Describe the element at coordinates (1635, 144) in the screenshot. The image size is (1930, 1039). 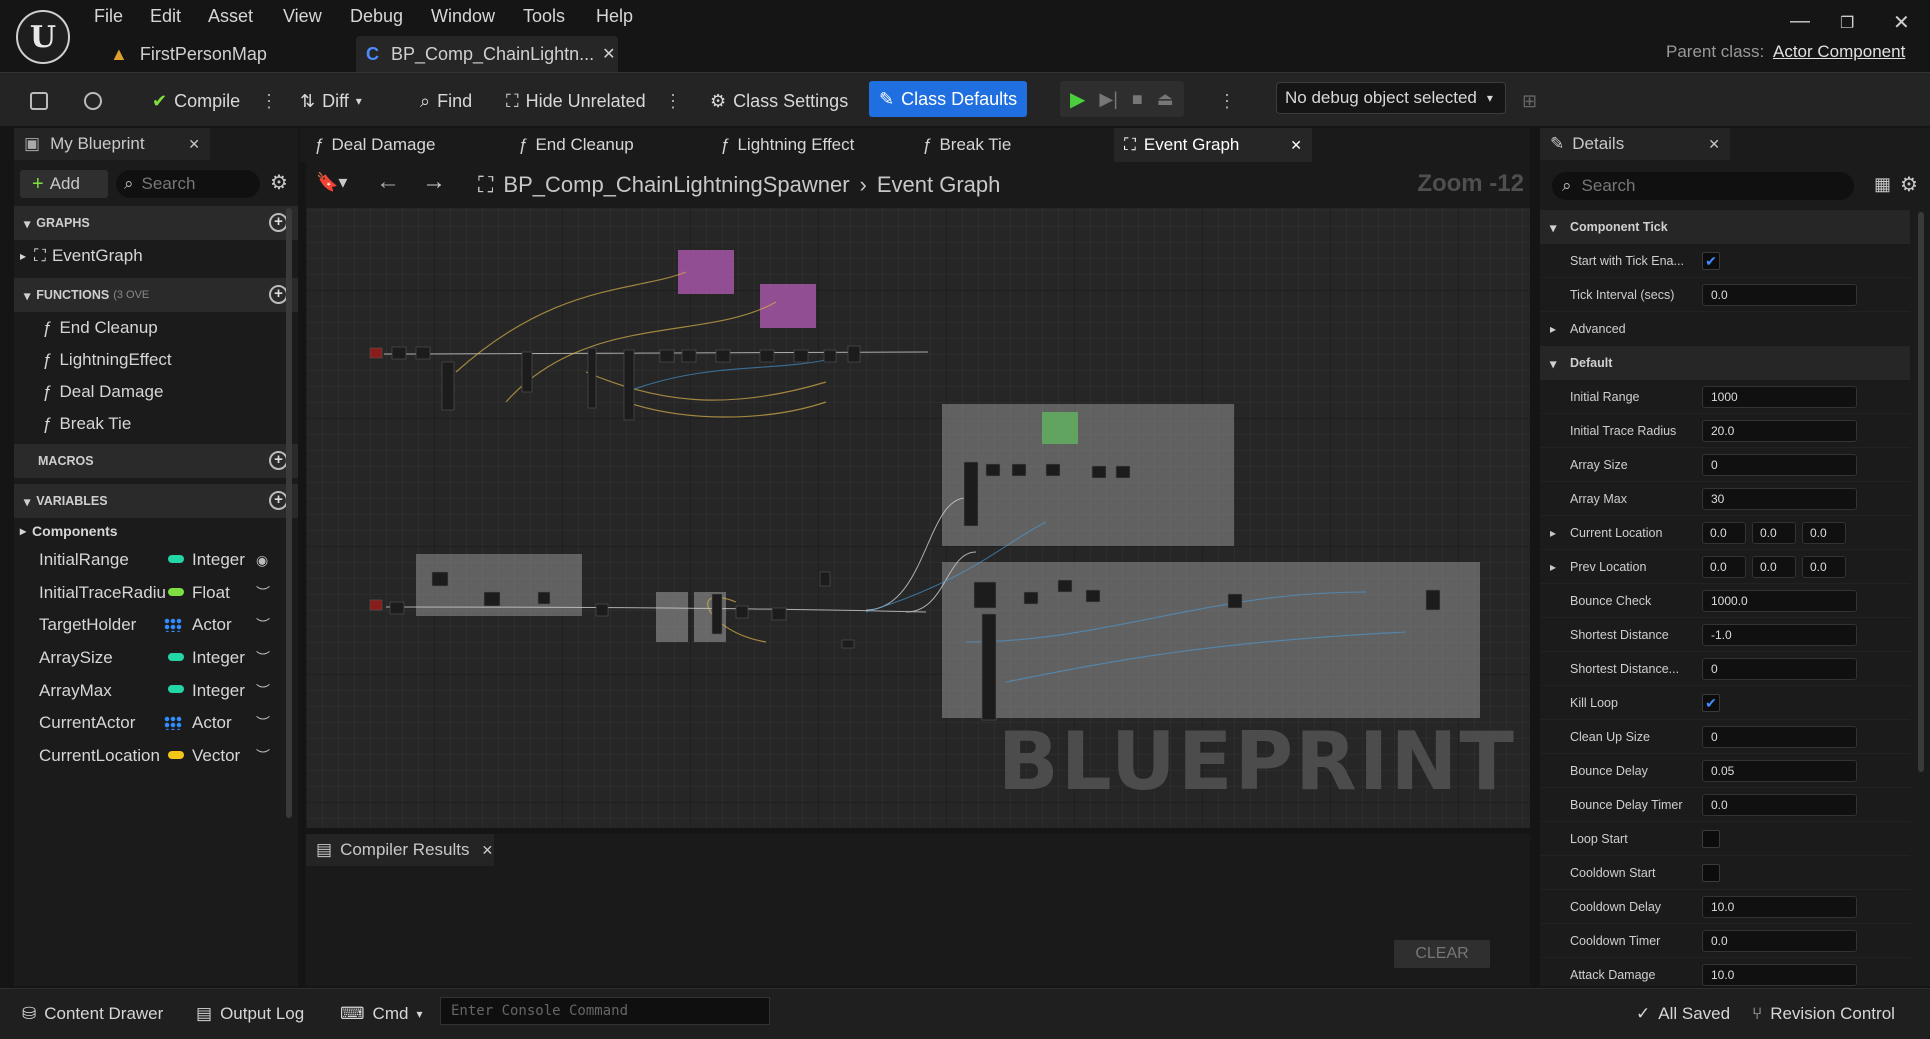
I see `details-tab: ✎ Details ✕` at that location.